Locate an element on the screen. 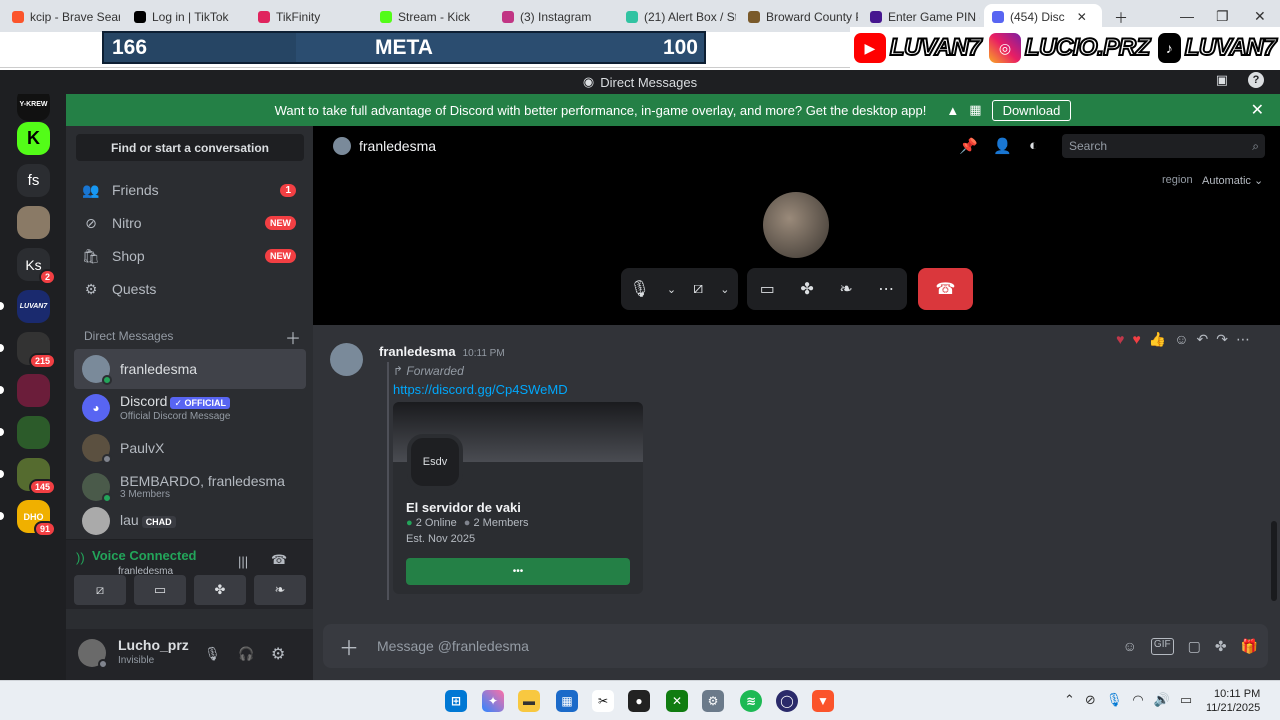  gif-icon: GIF is located at coordinates (1162, 646).